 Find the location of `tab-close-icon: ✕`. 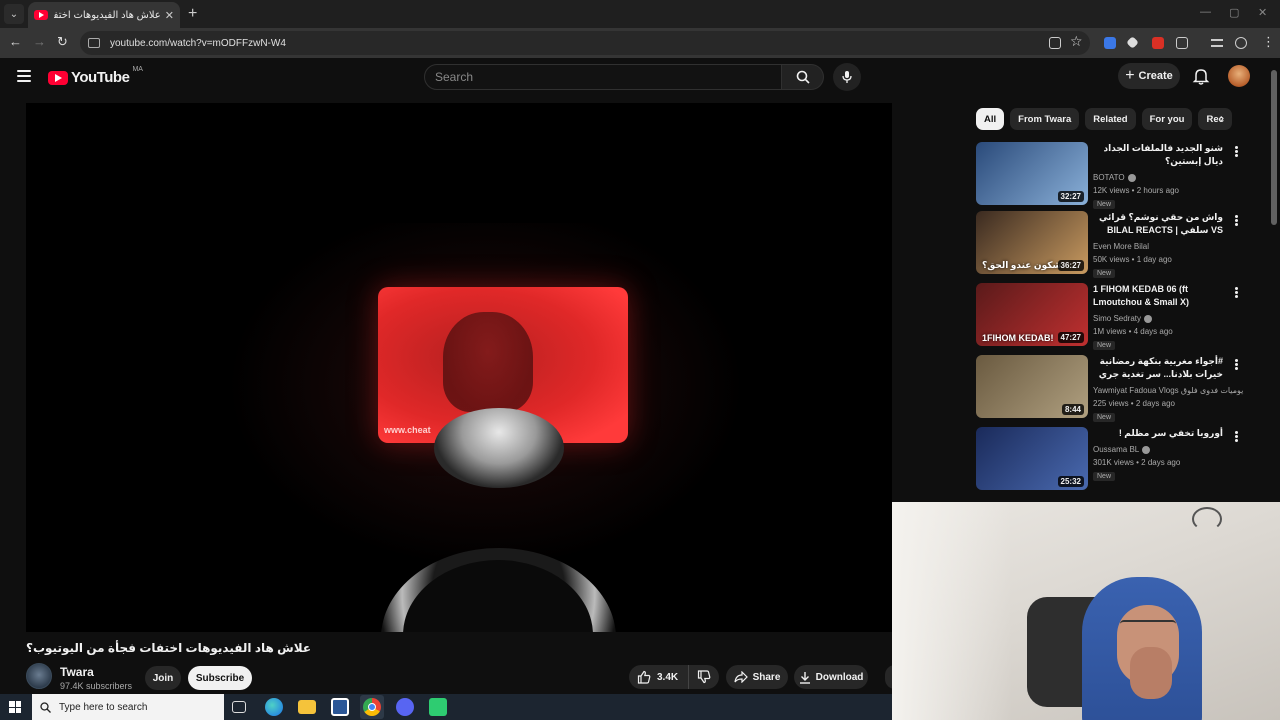

tab-close-icon: ✕ is located at coordinates (169, 15).